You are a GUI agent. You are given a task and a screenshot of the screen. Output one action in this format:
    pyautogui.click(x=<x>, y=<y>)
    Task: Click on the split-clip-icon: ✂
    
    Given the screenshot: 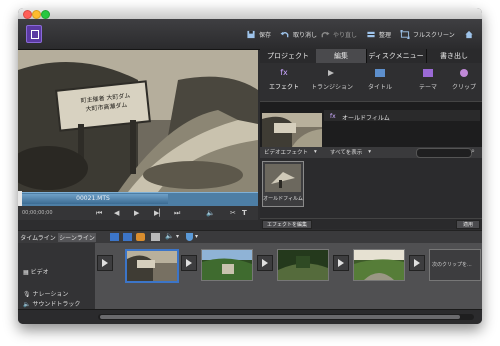 What is the action you would take?
    pyautogui.click(x=233, y=213)
    